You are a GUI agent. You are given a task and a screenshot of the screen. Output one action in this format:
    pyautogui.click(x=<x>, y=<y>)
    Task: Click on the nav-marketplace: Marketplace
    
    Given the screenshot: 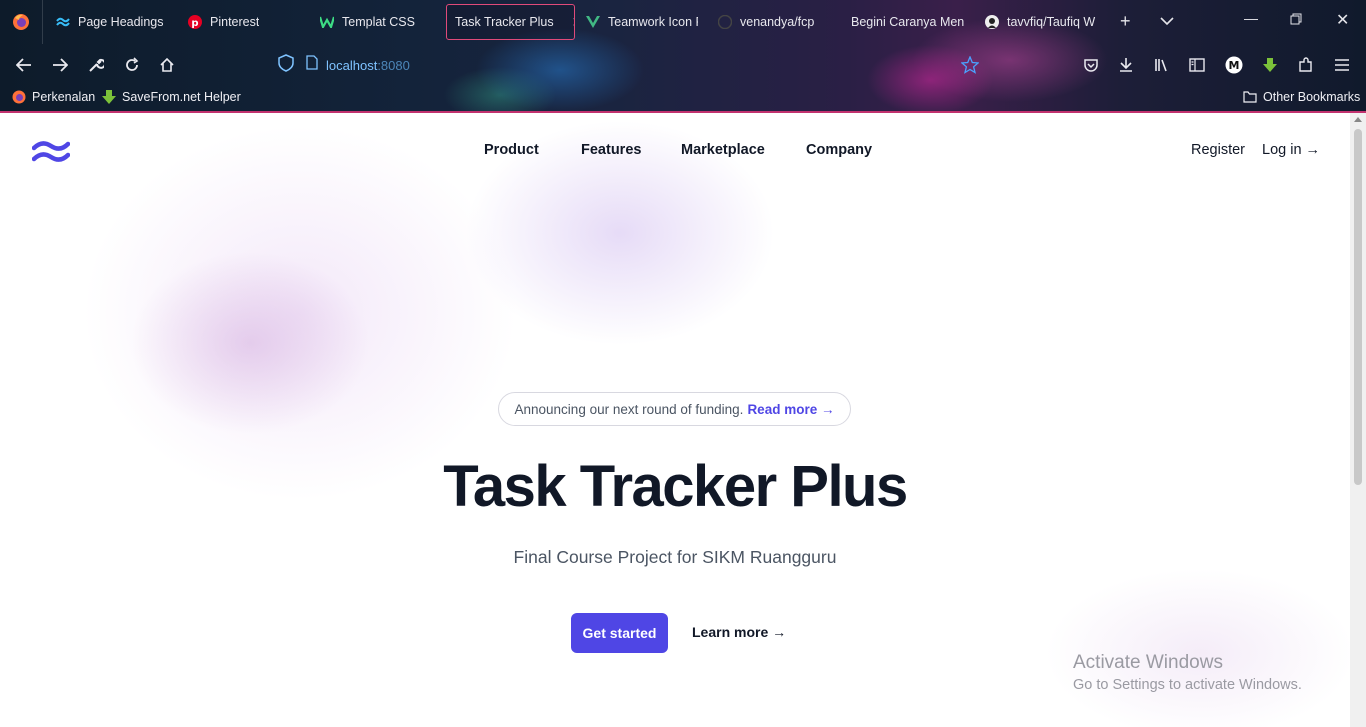 What is the action you would take?
    pyautogui.click(x=723, y=150)
    